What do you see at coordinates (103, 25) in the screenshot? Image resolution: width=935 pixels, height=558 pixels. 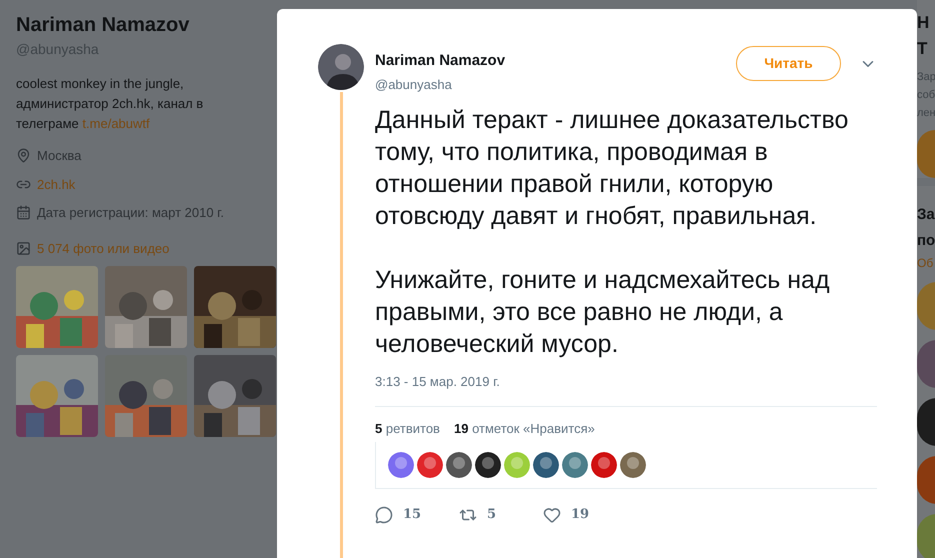 I see `profile-name: Nariman Namazov` at bounding box center [103, 25].